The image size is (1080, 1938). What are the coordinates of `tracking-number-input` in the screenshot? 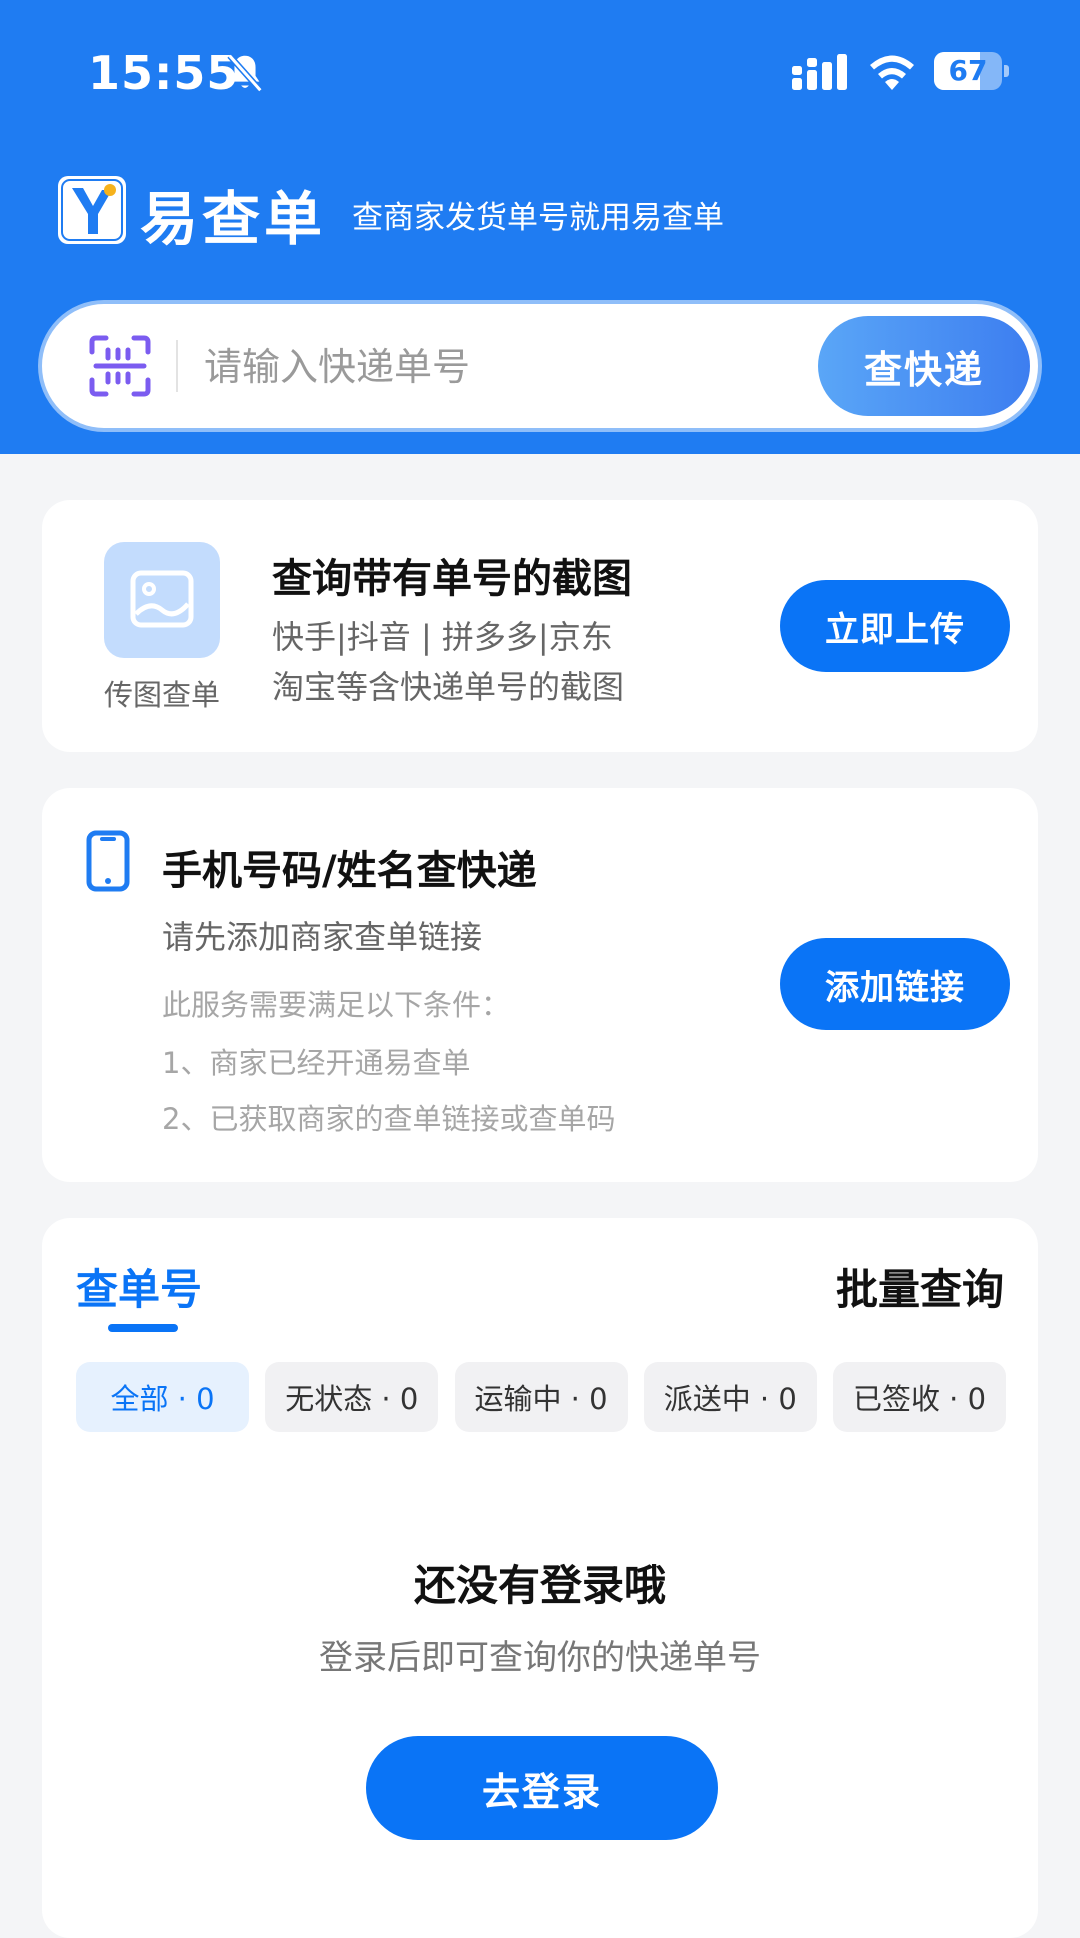 It's located at (514, 367).